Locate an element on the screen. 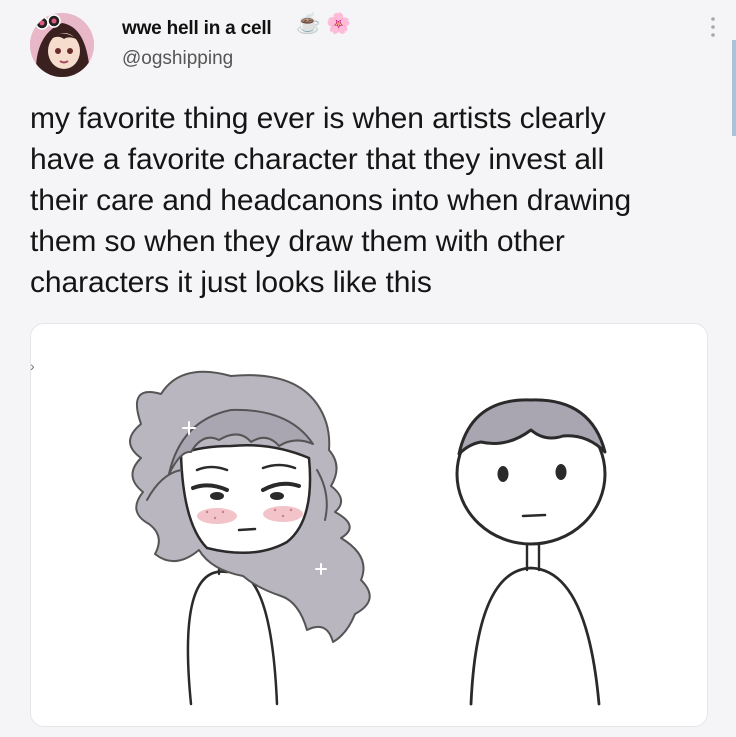 The height and width of the screenshot is (737, 736). detailed-character is located at coordinates (250, 538).